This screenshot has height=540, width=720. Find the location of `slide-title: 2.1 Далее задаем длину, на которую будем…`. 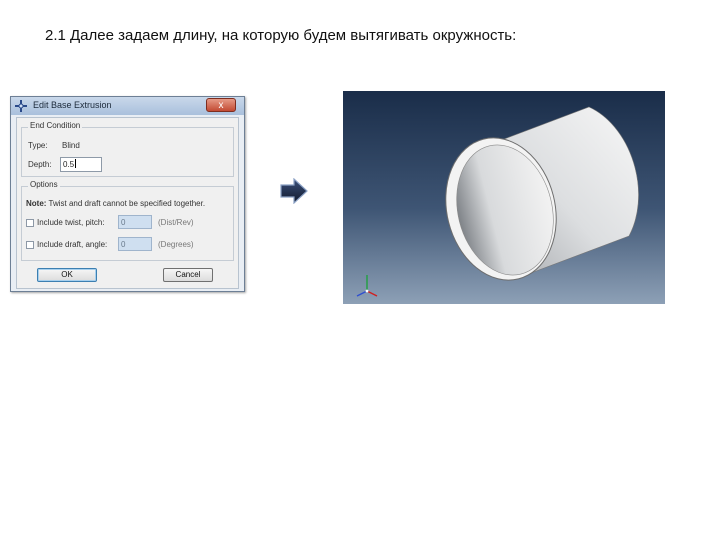

slide-title: 2.1 Далее задаем длину, на которую будем… is located at coordinates (281, 35).